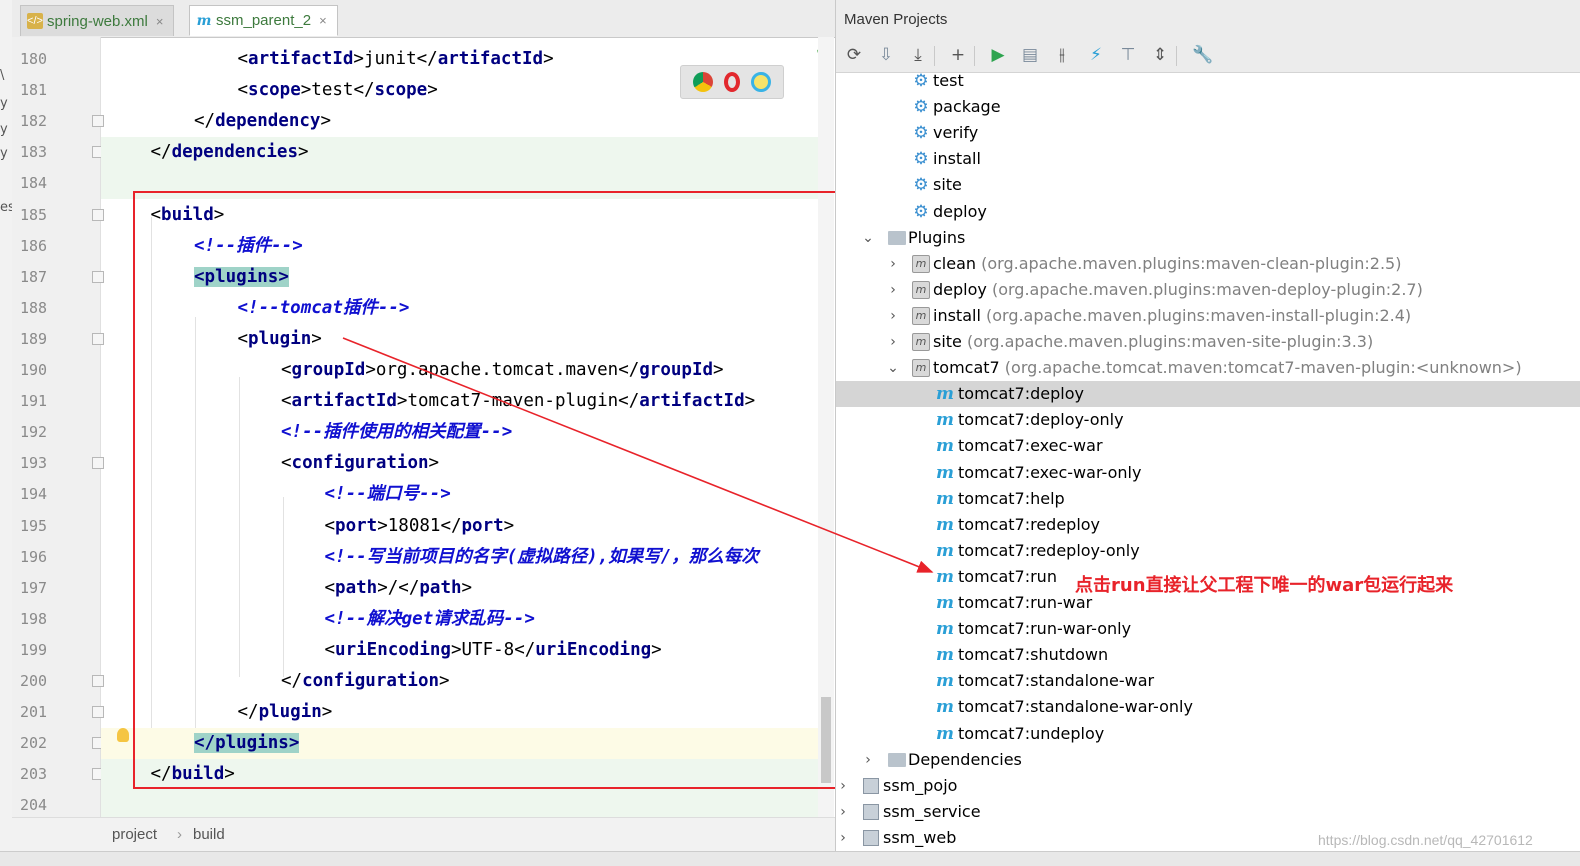 The width and height of the screenshot is (1580, 866). What do you see at coordinates (1208, 681) in the screenshot?
I see `goal-tomcat7-standalone-war: m tomcat7:standalone-war` at bounding box center [1208, 681].